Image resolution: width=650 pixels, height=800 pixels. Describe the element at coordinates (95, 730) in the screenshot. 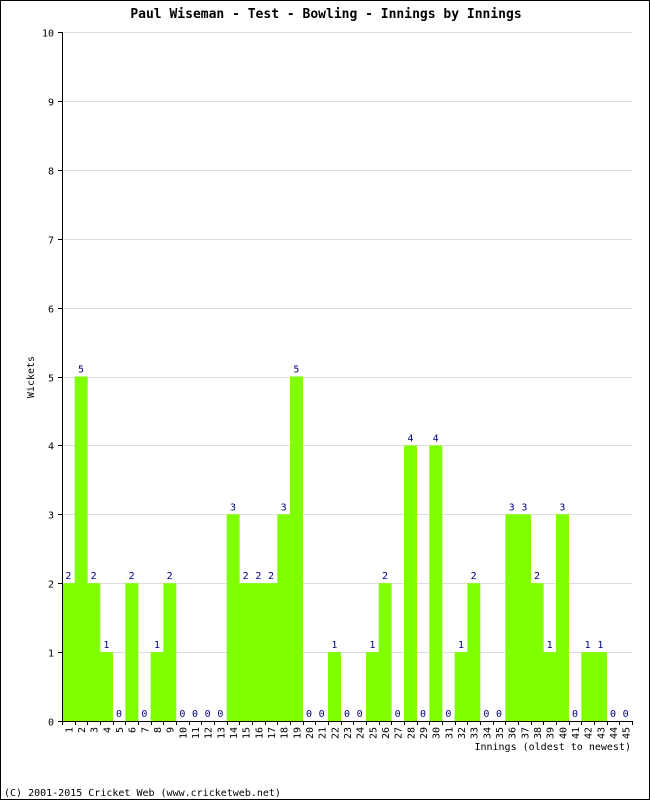

I see `x-tick-label: 3` at that location.